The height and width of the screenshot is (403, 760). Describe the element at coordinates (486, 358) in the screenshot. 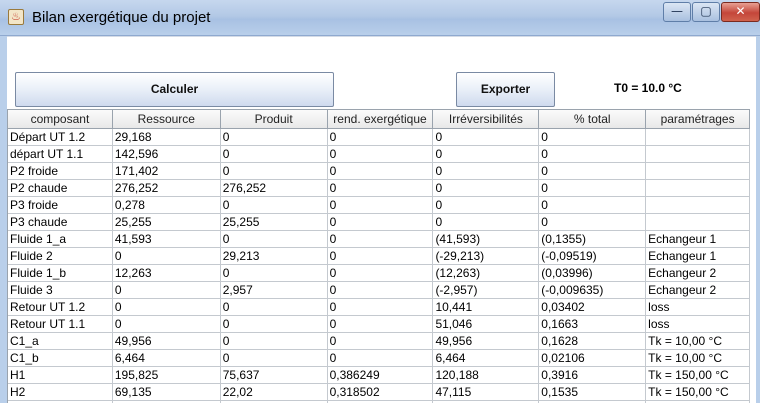

I see `cell-irreversibilites: 6,464` at that location.